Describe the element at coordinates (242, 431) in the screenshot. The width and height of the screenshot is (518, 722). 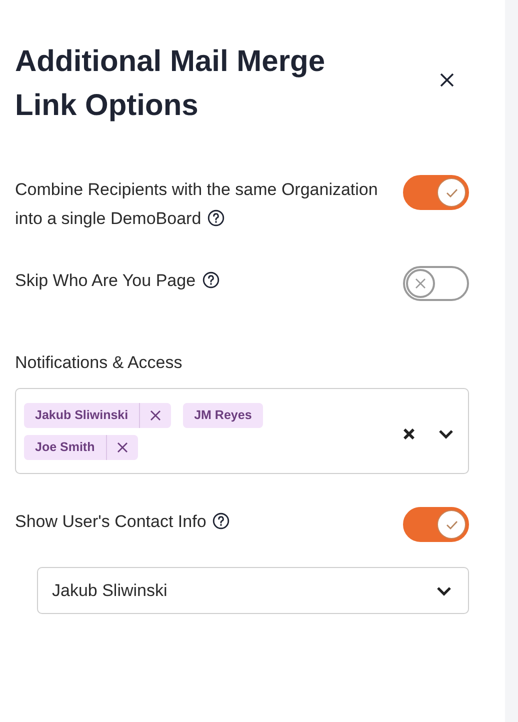
I see `recipients-select: Jakub Sliwinski JM Reyes Joe Smith` at that location.